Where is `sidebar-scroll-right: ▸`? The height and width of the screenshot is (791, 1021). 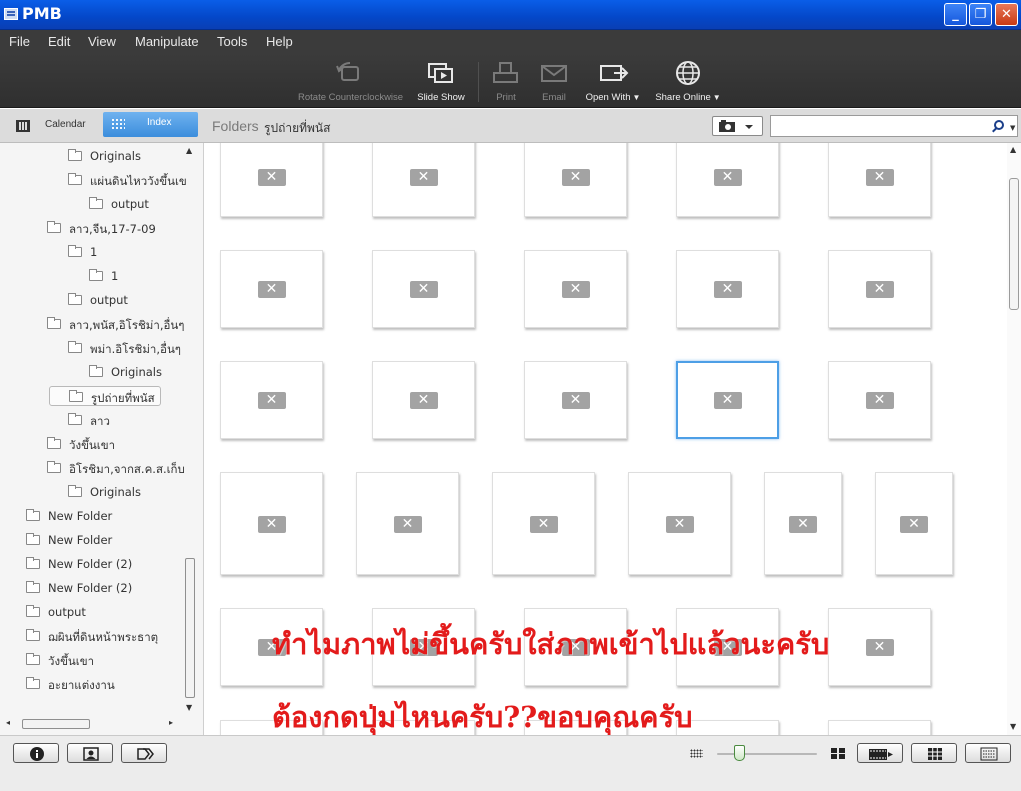
sidebar-scroll-right: ▸ is located at coordinates (171, 722).